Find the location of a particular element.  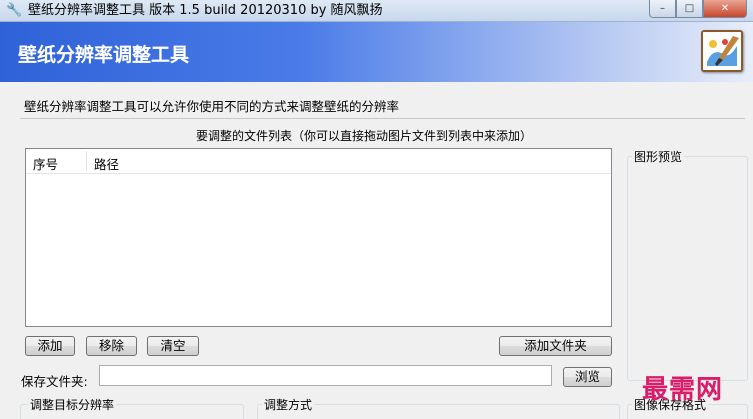

divider is located at coordinates (382, 118).